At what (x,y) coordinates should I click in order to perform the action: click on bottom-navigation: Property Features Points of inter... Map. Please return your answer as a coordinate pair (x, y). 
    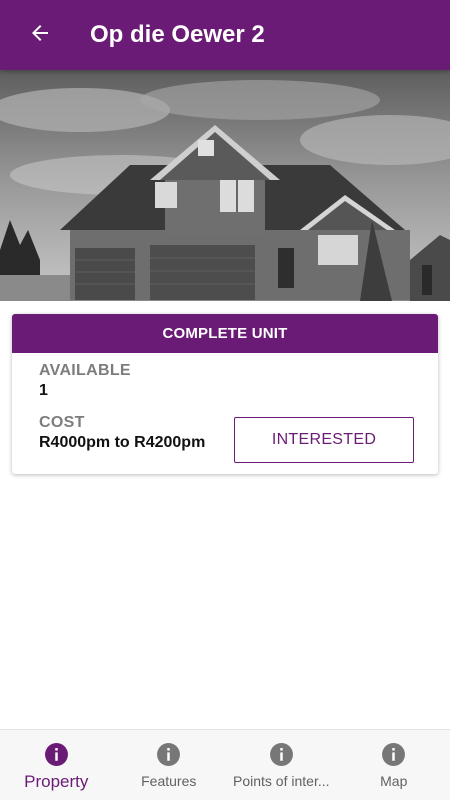
    Looking at the image, I should click on (225, 764).